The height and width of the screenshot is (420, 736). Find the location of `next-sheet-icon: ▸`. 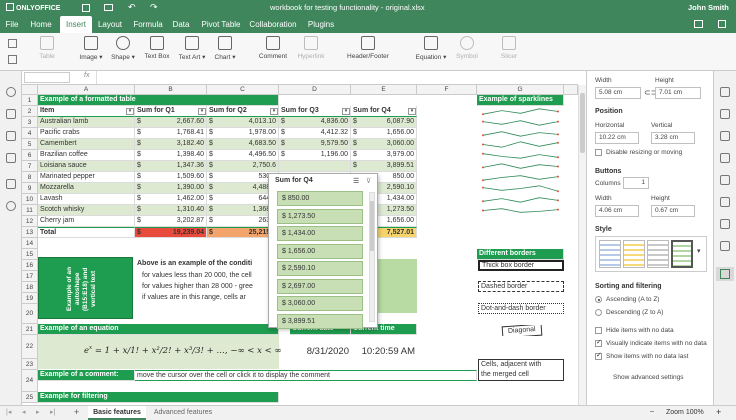

next-sheet-icon: ▸ is located at coordinates (38, 412).